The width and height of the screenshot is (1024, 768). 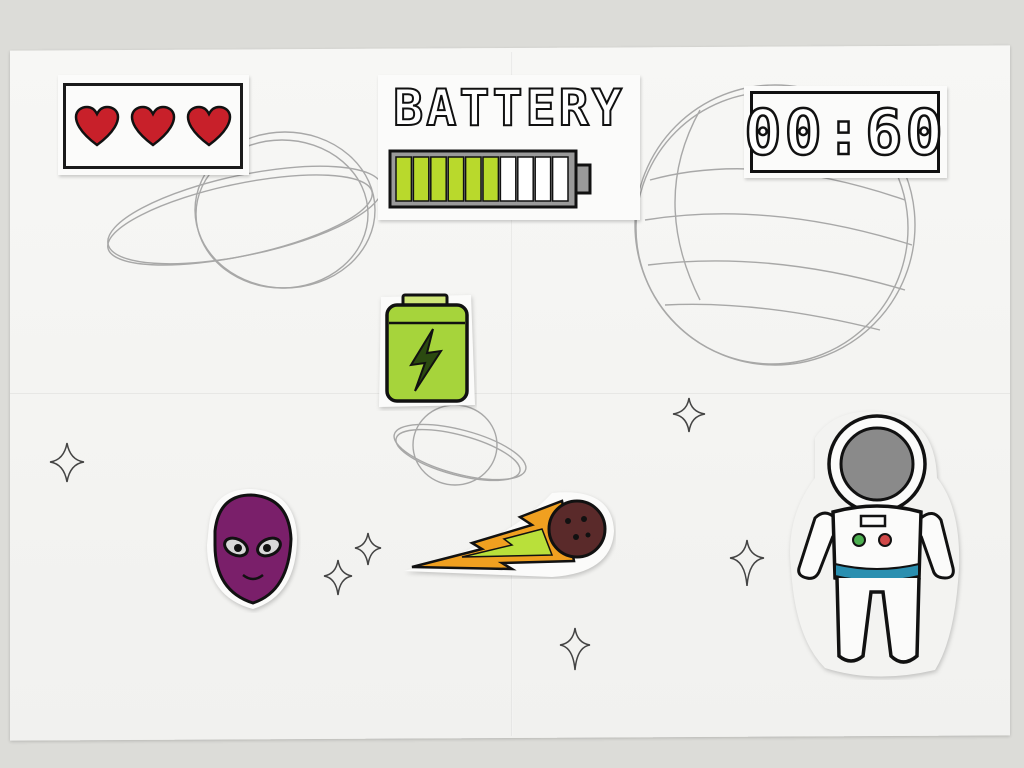 What do you see at coordinates (509, 533) in the screenshot?
I see `fireball-icon` at bounding box center [509, 533].